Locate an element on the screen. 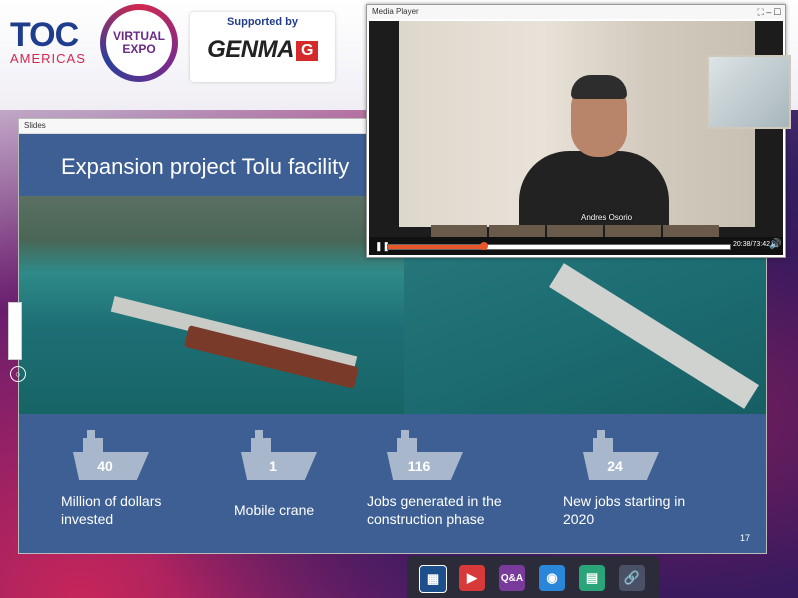 This screenshot has height=598, width=798. link-icon: 🔗 is located at coordinates (632, 578).